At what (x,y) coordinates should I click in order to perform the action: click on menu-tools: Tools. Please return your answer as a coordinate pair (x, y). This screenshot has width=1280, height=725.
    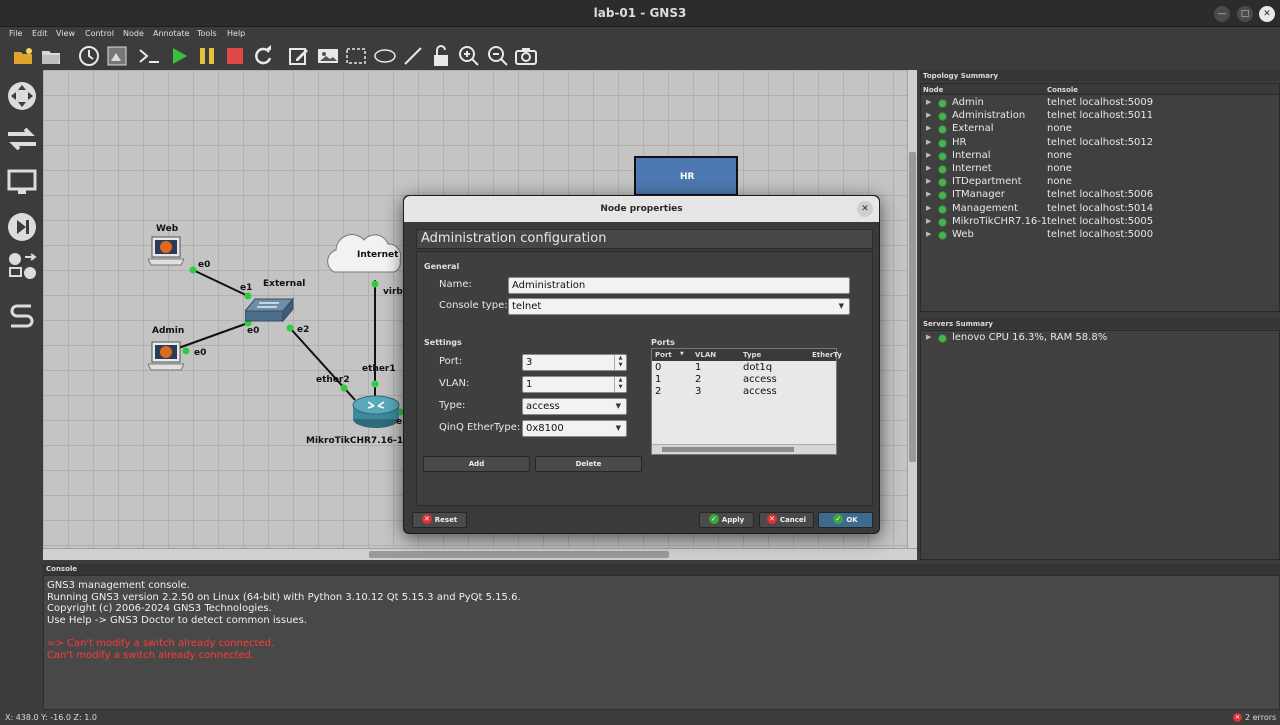
    Looking at the image, I should click on (207, 33).